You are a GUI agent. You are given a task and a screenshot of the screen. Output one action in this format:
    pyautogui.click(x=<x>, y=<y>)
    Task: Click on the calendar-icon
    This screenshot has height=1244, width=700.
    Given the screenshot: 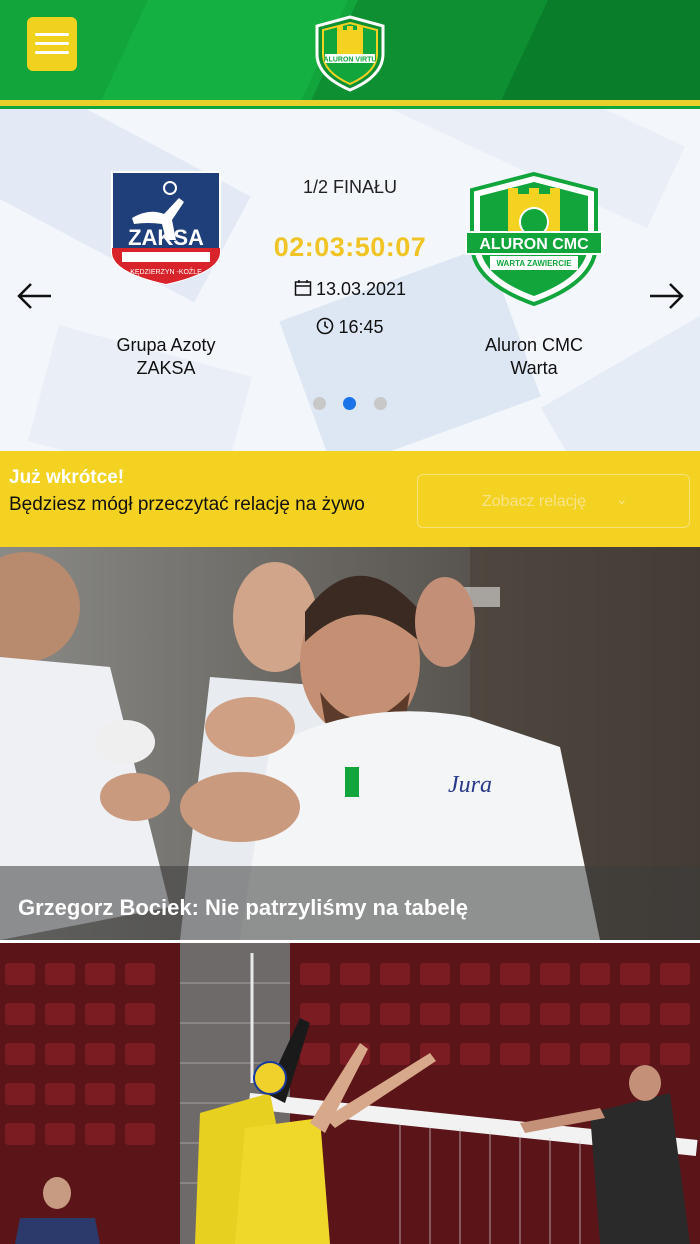 What is the action you would take?
    pyautogui.click(x=303, y=288)
    